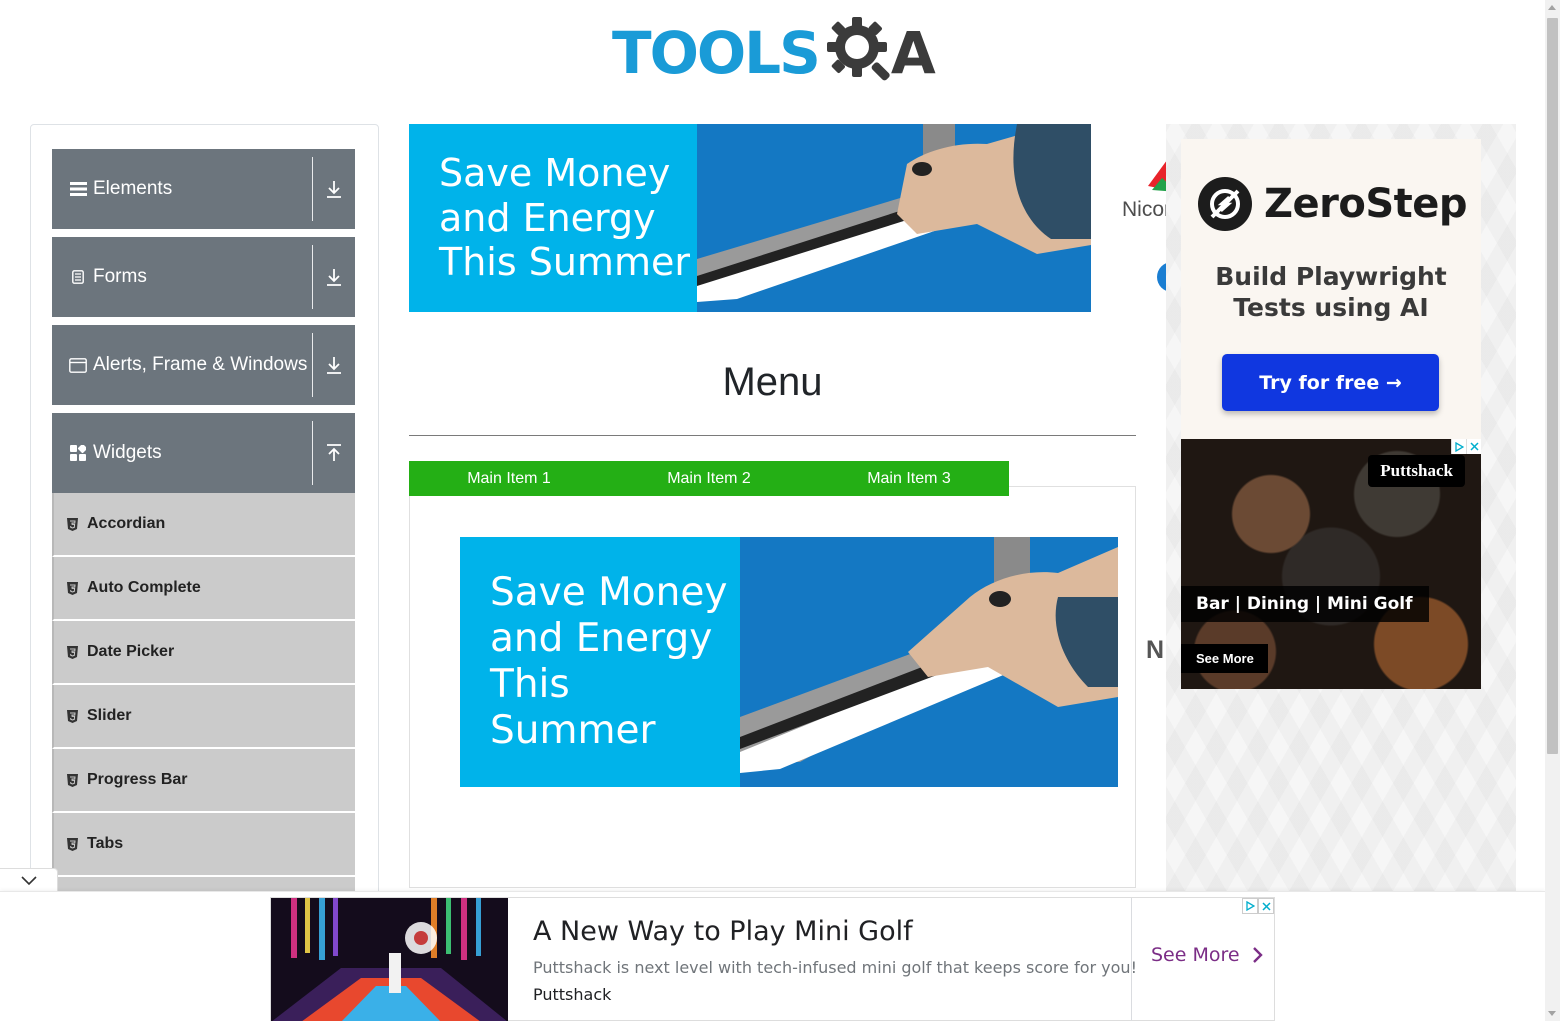 The width and height of the screenshot is (1560, 1021). Describe the element at coordinates (859, 53) in the screenshot. I see `gear-magnifier-icon` at that location.